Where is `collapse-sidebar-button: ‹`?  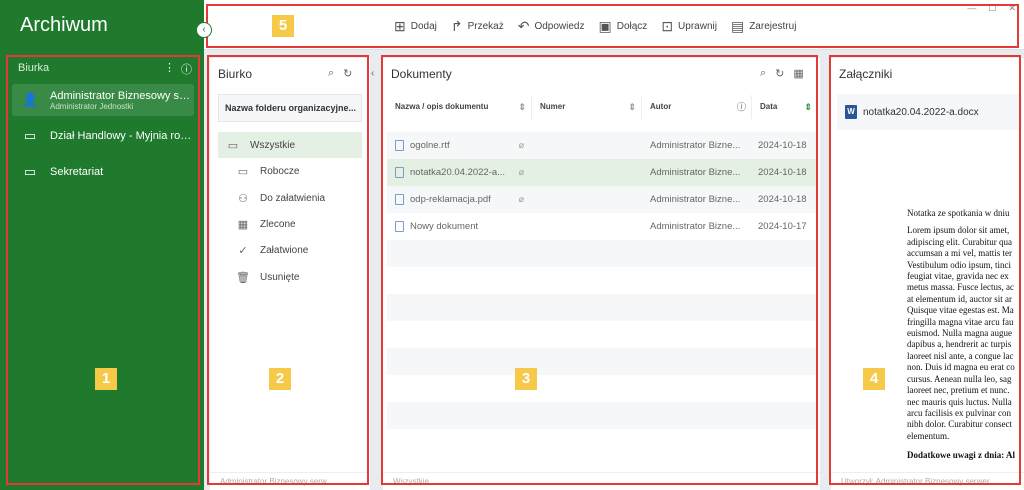 collapse-sidebar-button: ‹ is located at coordinates (204, 30).